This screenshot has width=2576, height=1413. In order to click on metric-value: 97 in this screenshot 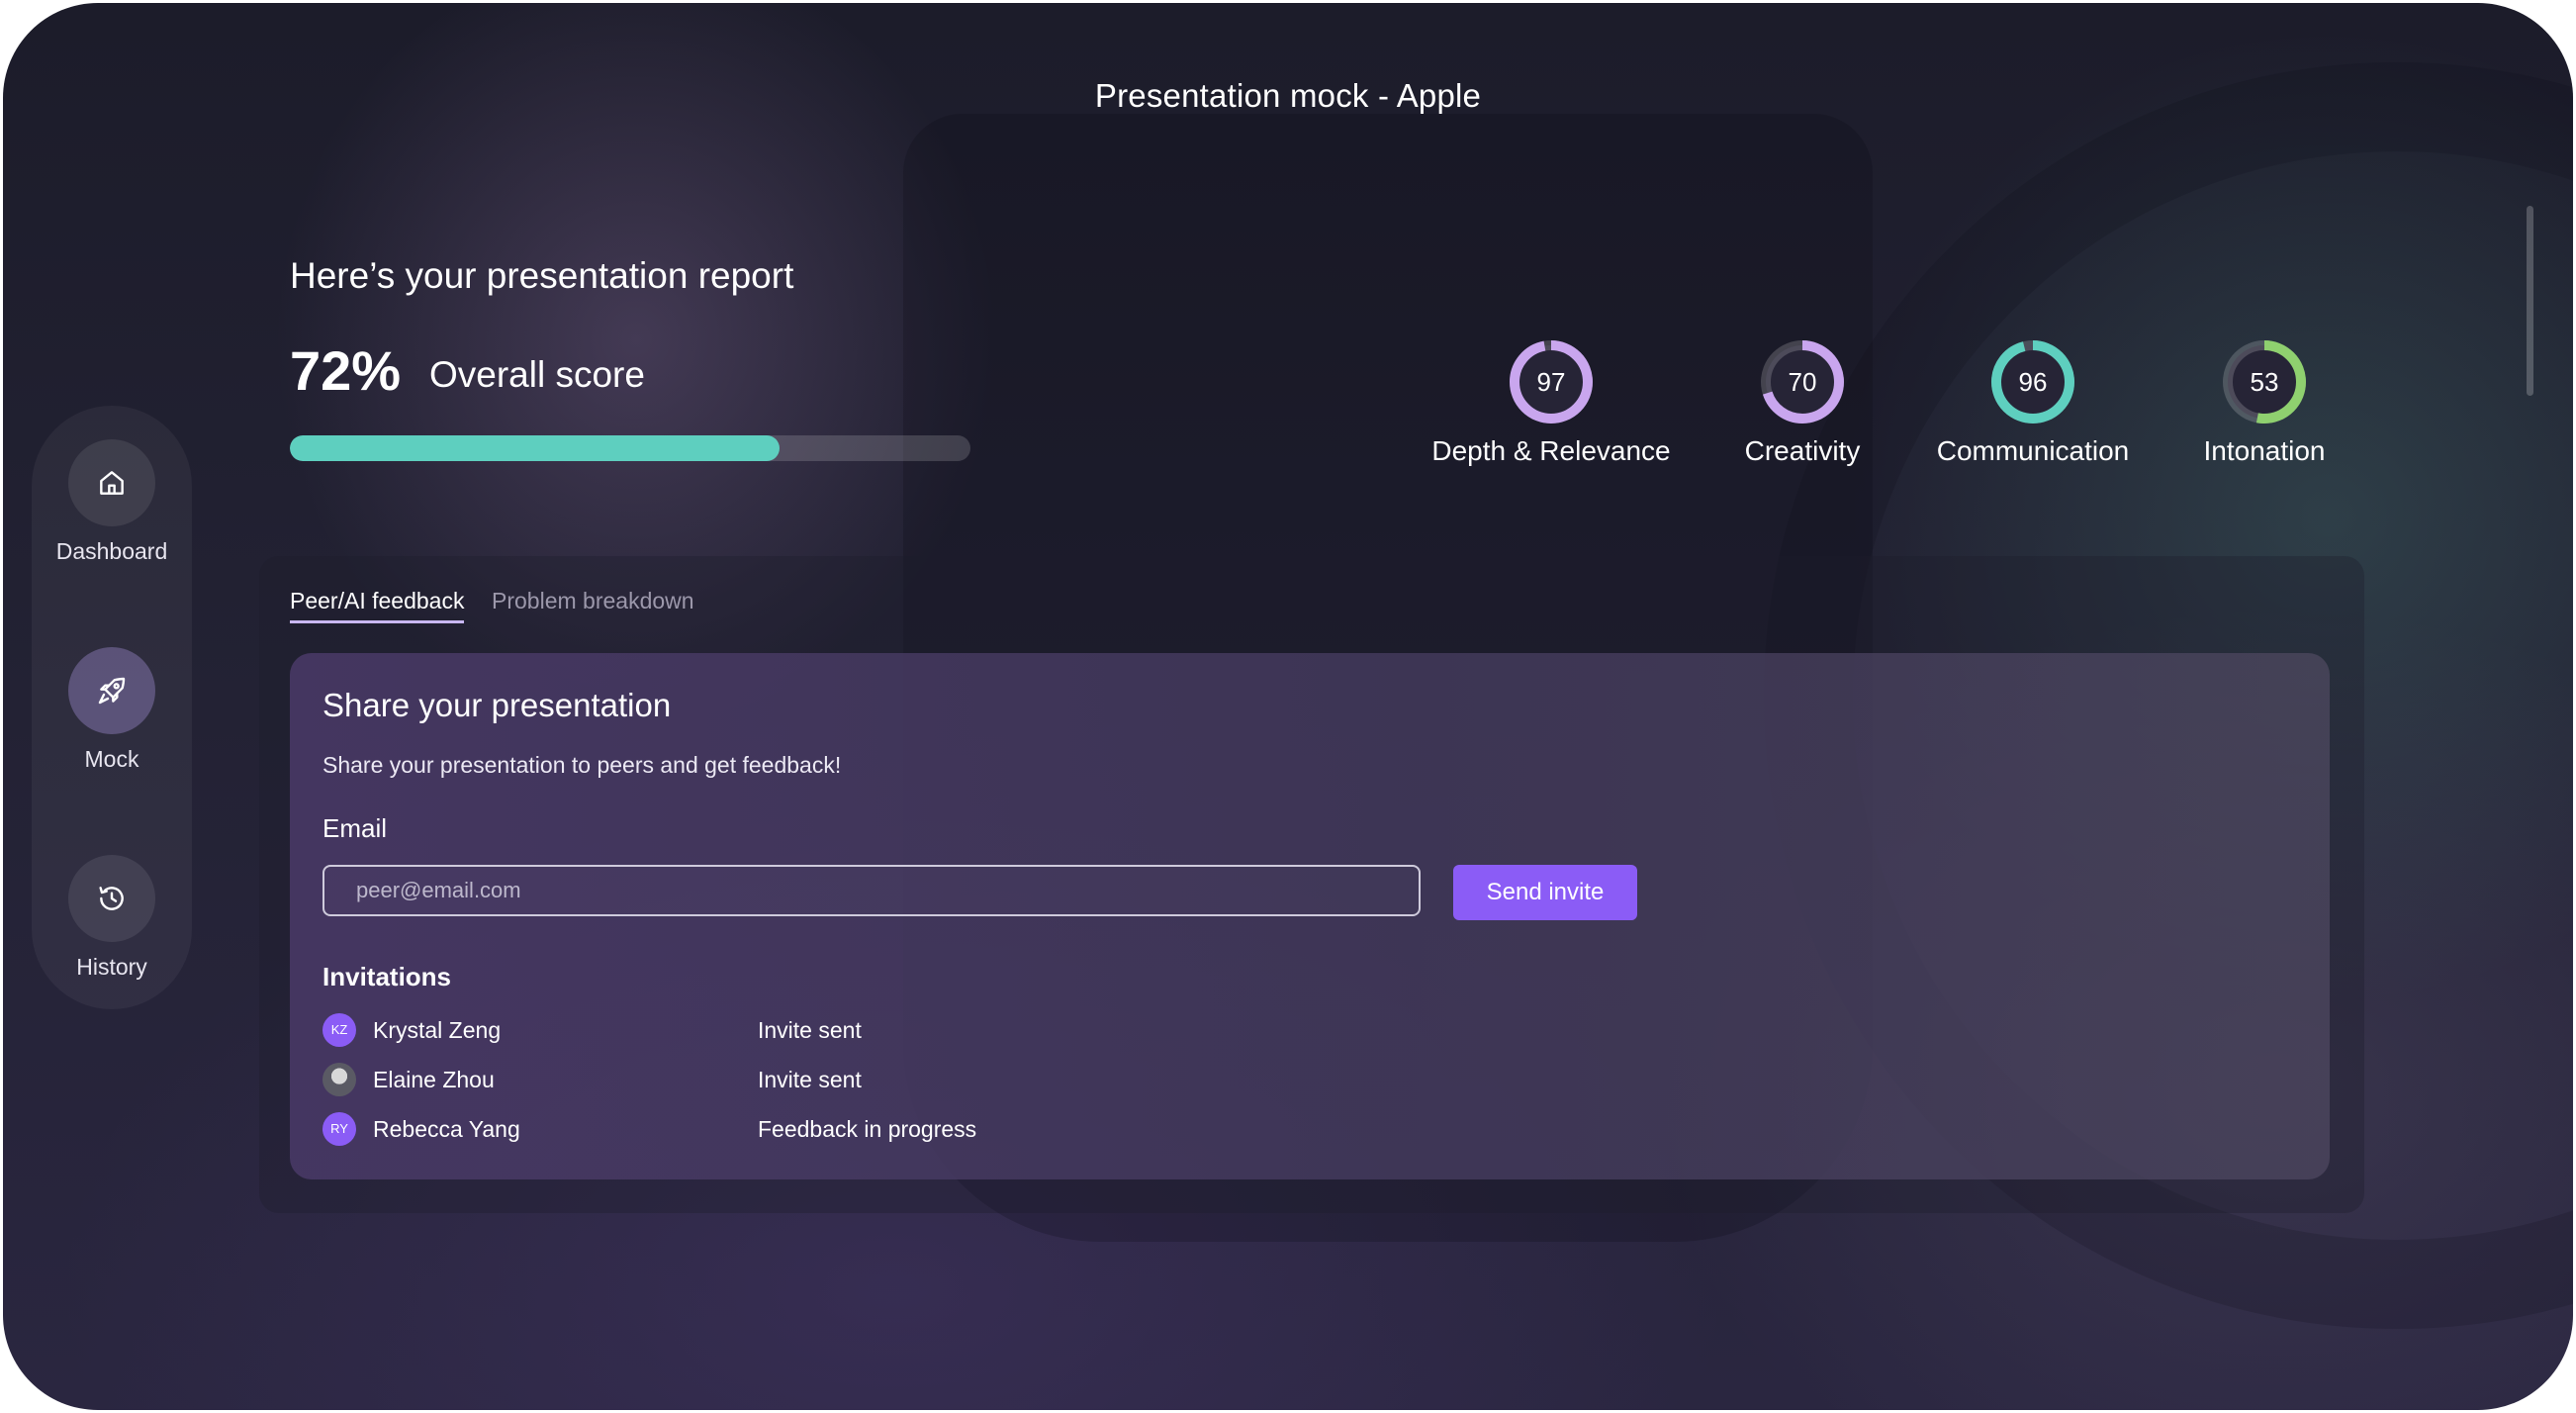, I will do `click(1552, 382)`.